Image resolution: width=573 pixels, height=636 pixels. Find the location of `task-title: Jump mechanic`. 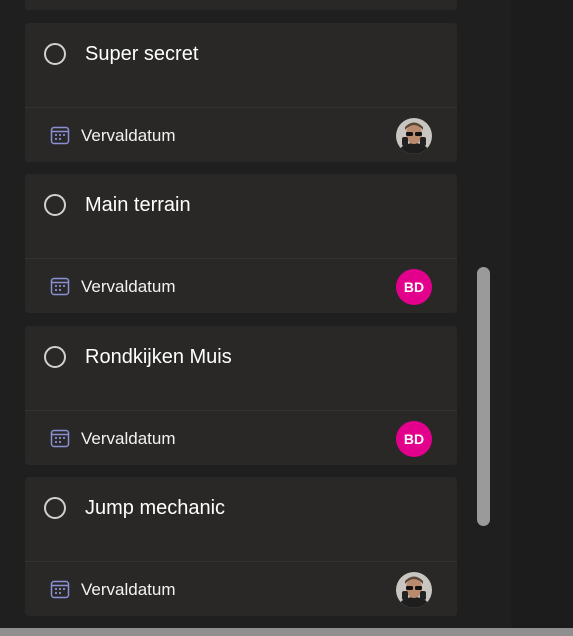

task-title: Jump mechanic is located at coordinates (155, 508).